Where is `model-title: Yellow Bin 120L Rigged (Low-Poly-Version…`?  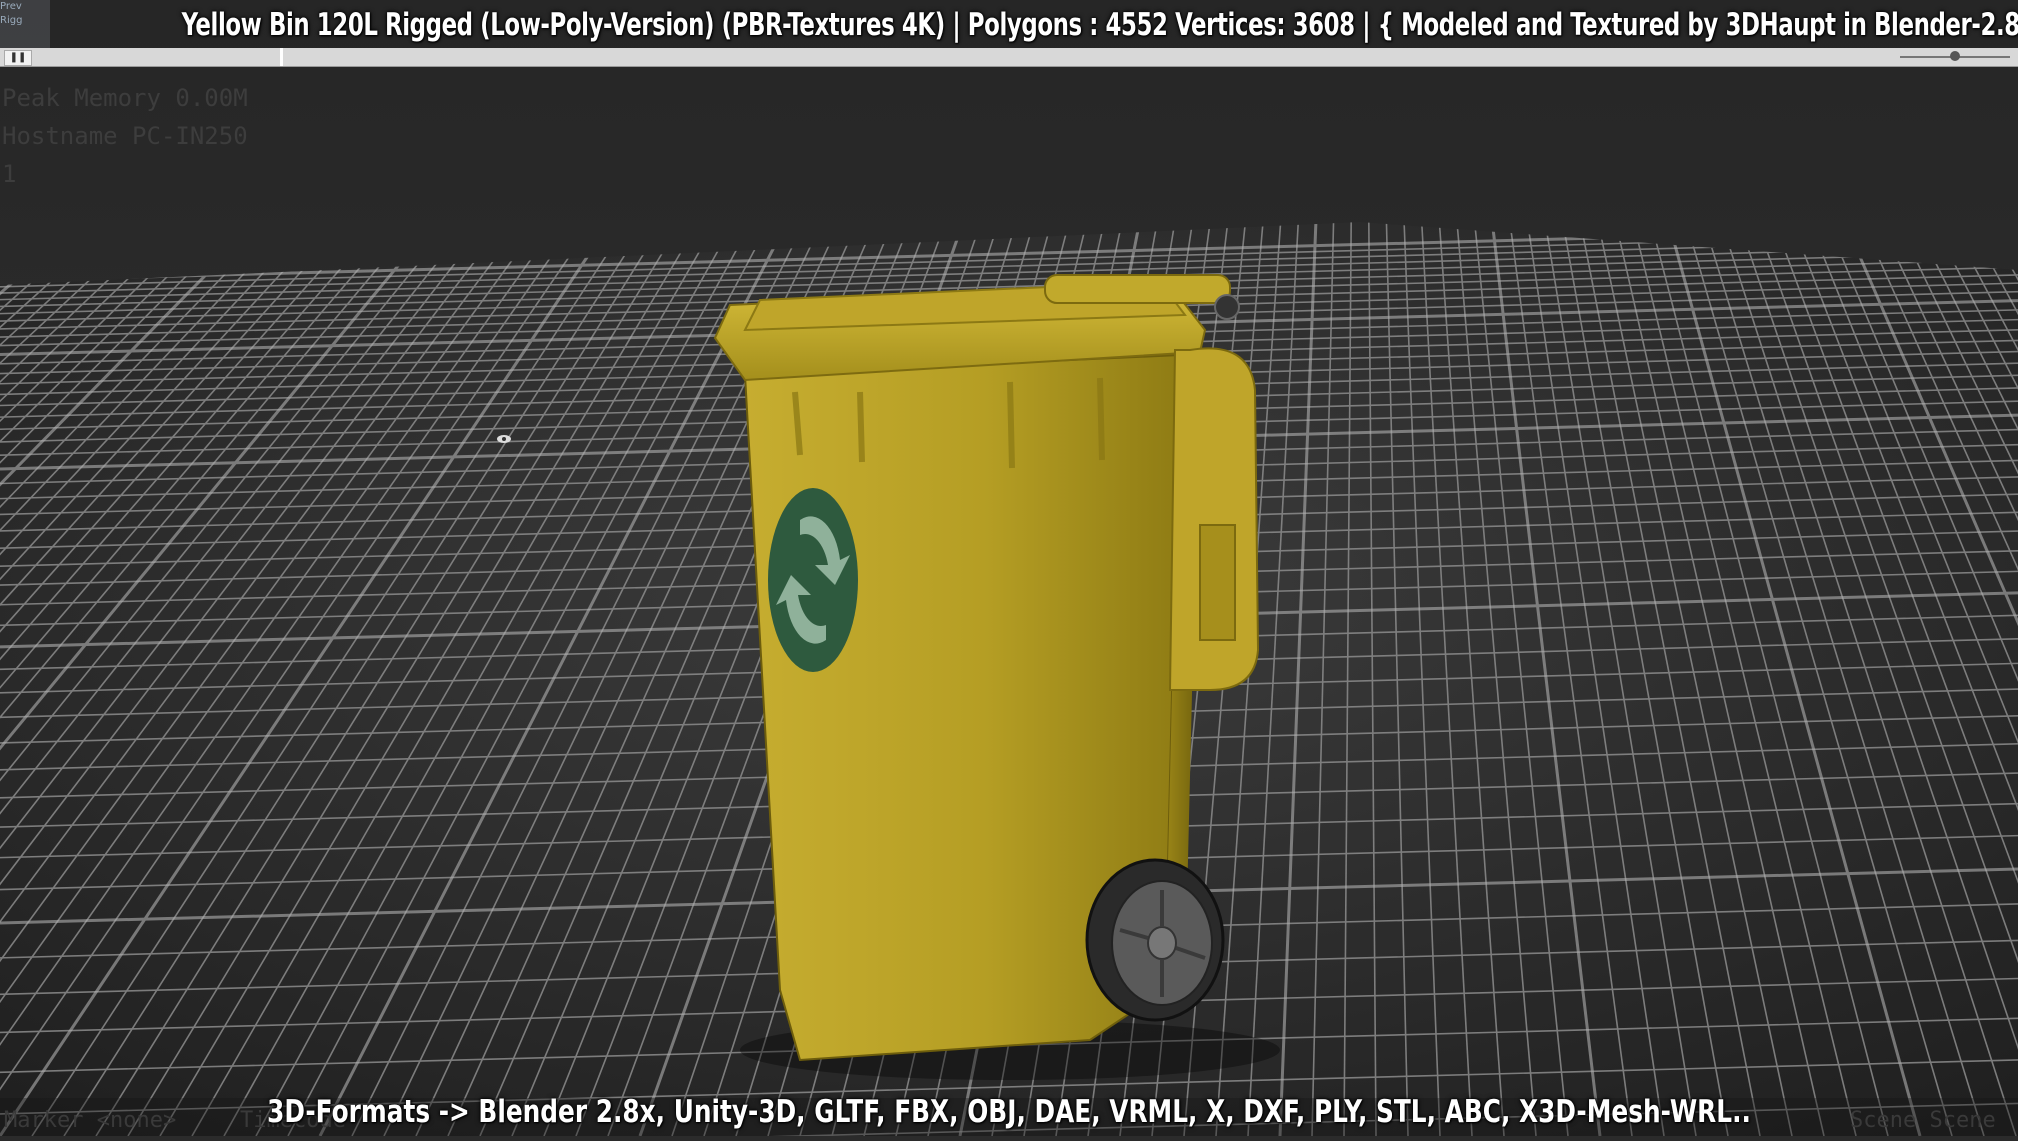
model-title: Yellow Bin 120L Rigged (Low-Poly-Version… is located at coordinates (1099, 25).